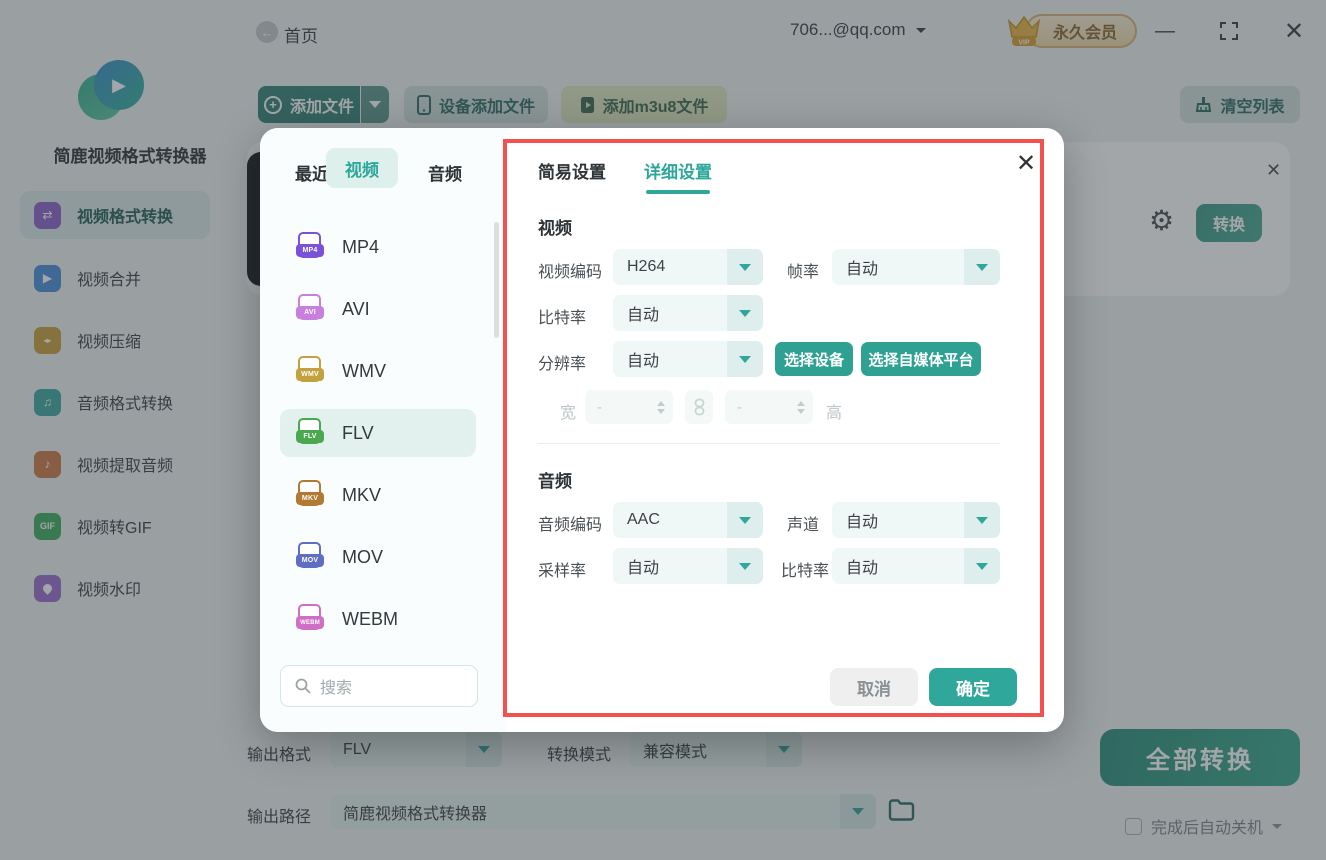 This screenshot has width=1326, height=860. I want to click on width-input: -, so click(629, 407).